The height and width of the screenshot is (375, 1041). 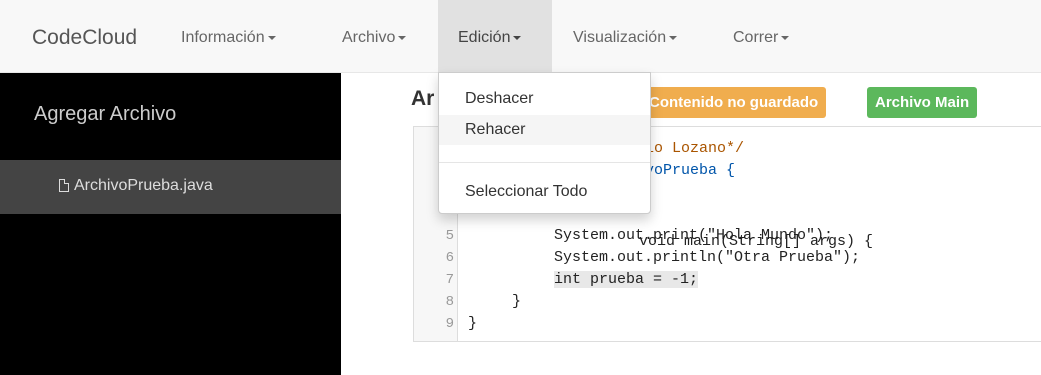 What do you see at coordinates (449, 236) in the screenshot?
I see `line-number: 5` at bounding box center [449, 236].